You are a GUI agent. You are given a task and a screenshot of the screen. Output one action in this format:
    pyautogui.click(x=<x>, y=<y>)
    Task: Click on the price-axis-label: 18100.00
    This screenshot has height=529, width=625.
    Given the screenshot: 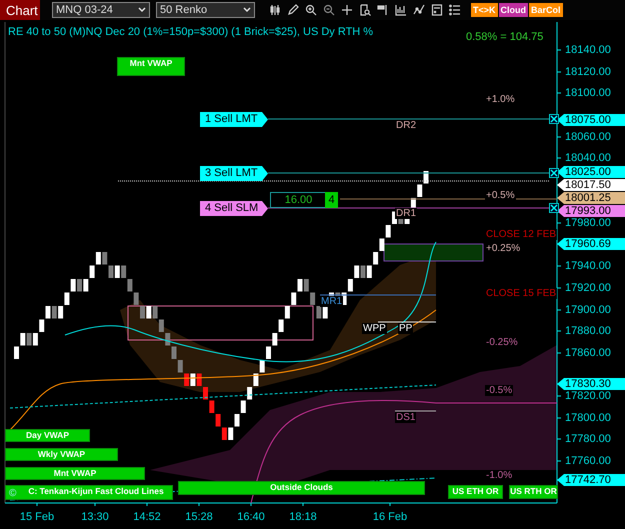 What is the action you would take?
    pyautogui.click(x=588, y=93)
    